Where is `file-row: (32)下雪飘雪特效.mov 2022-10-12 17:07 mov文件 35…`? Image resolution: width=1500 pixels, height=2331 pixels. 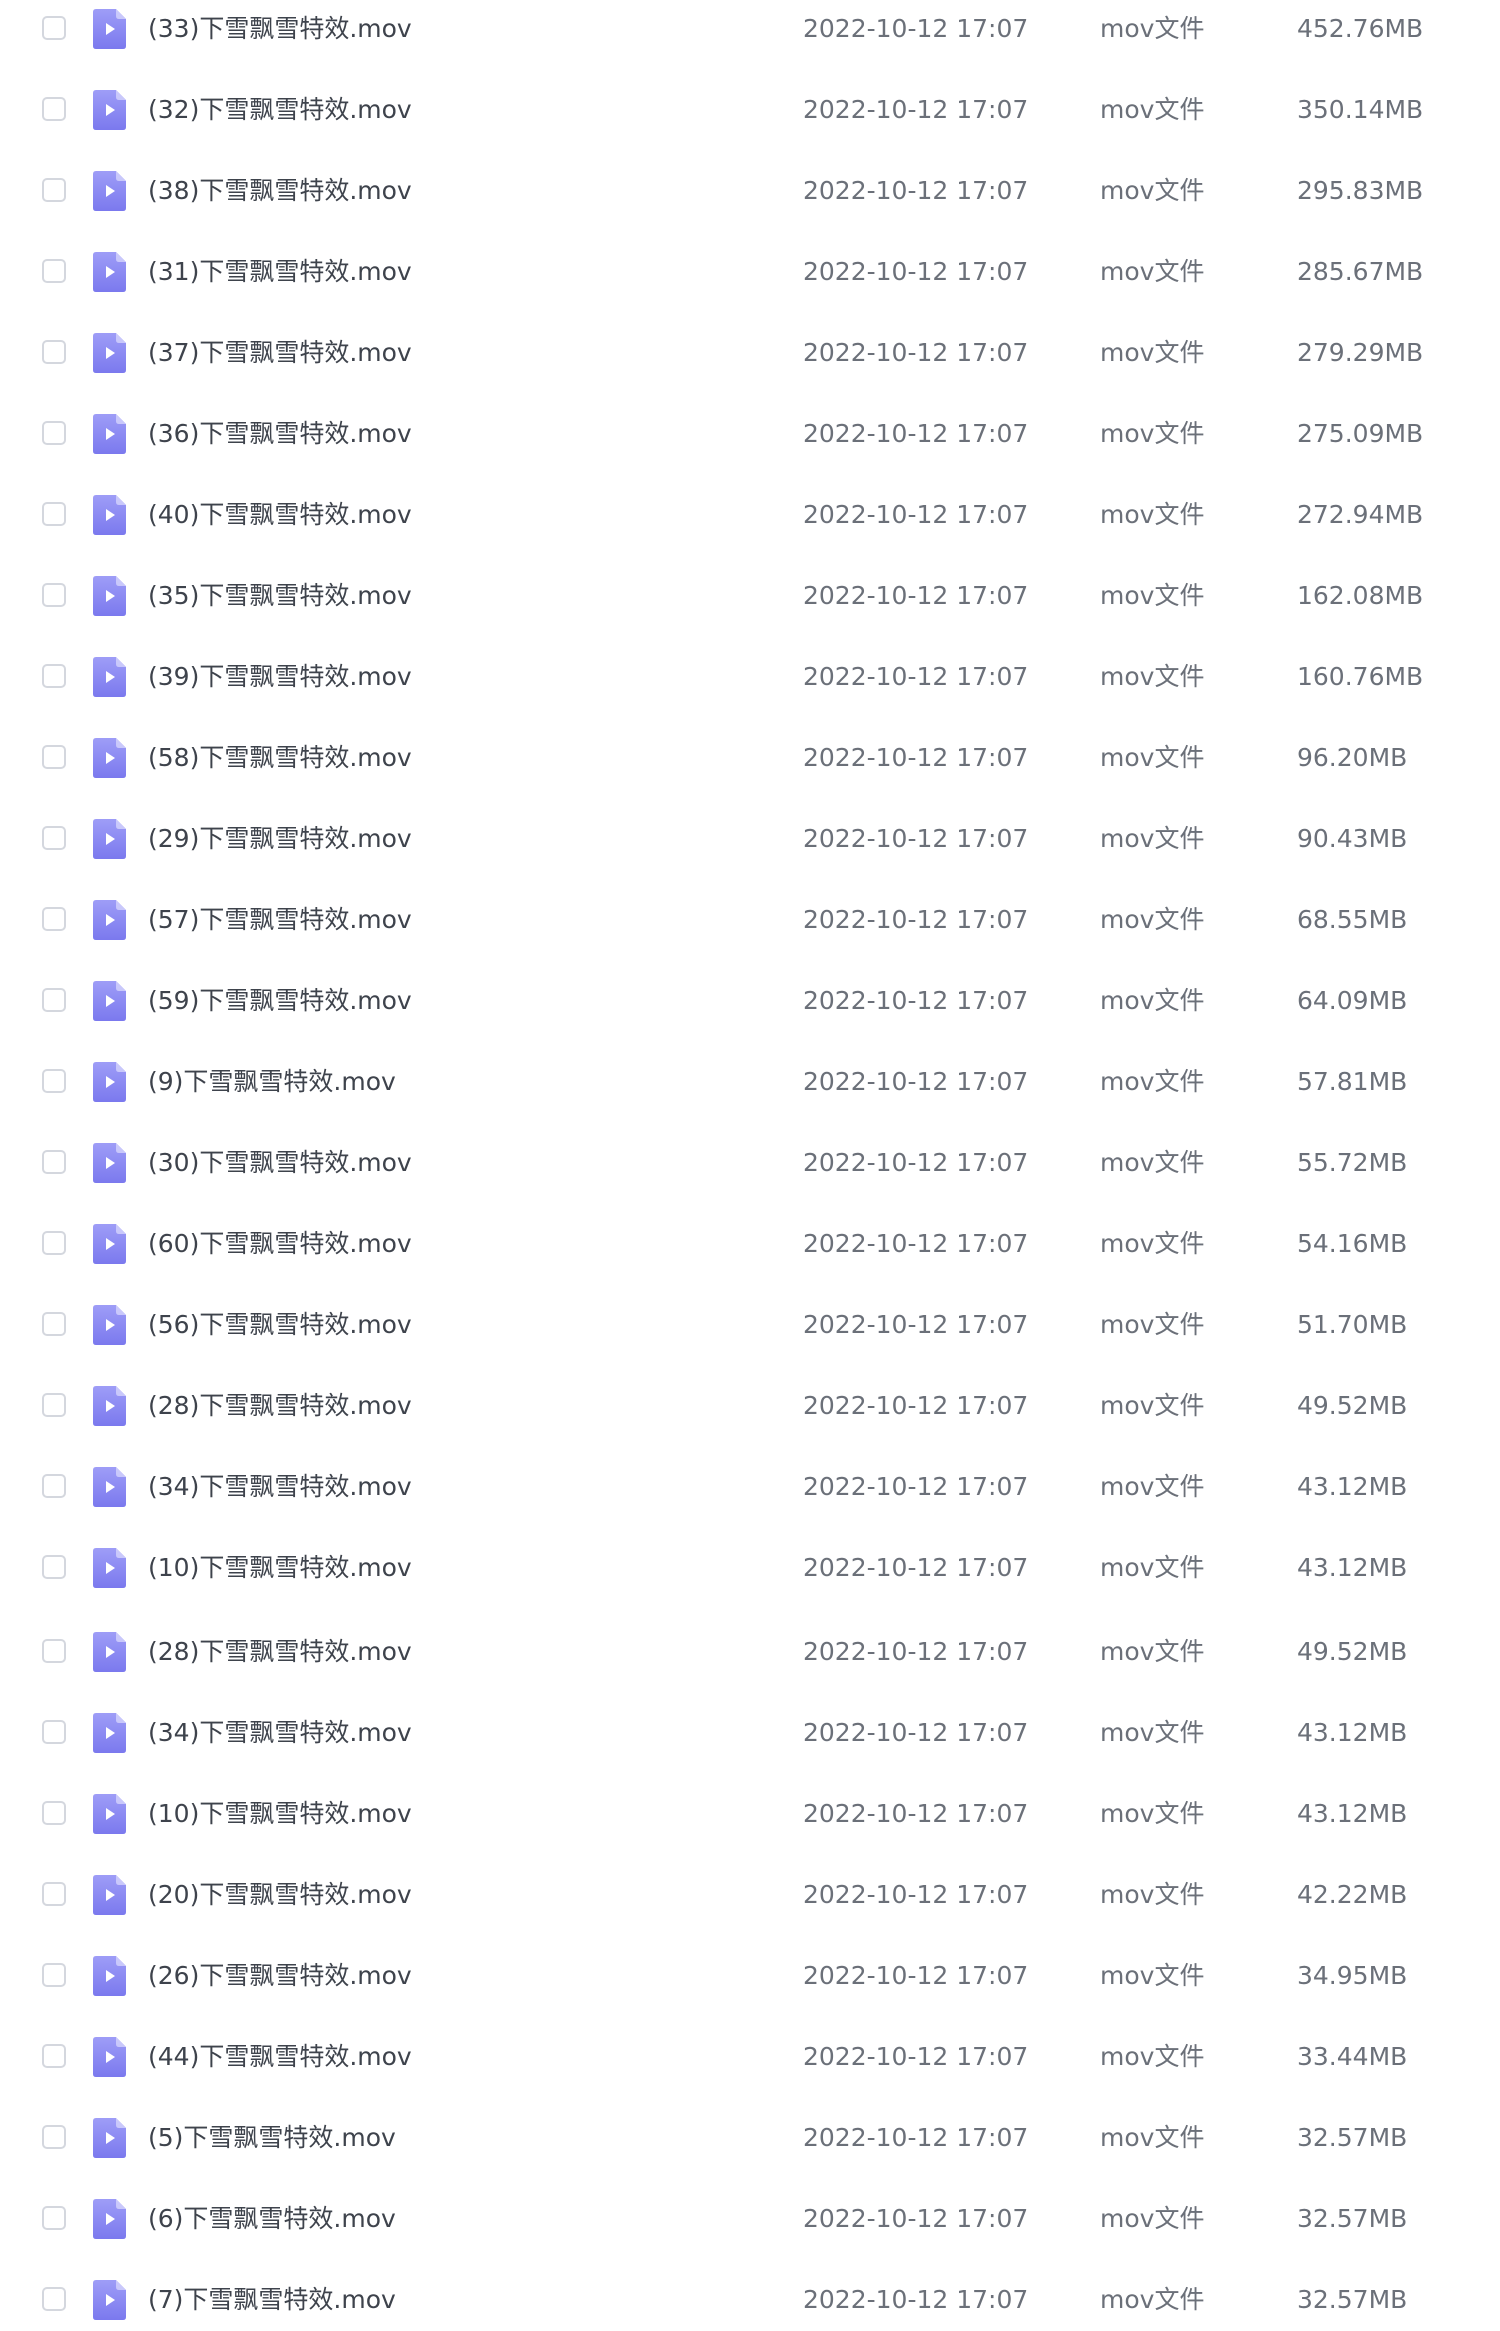 file-row: (32)下雪飘雪特效.mov 2022-10-12 17:07 mov文件 35… is located at coordinates (750, 111).